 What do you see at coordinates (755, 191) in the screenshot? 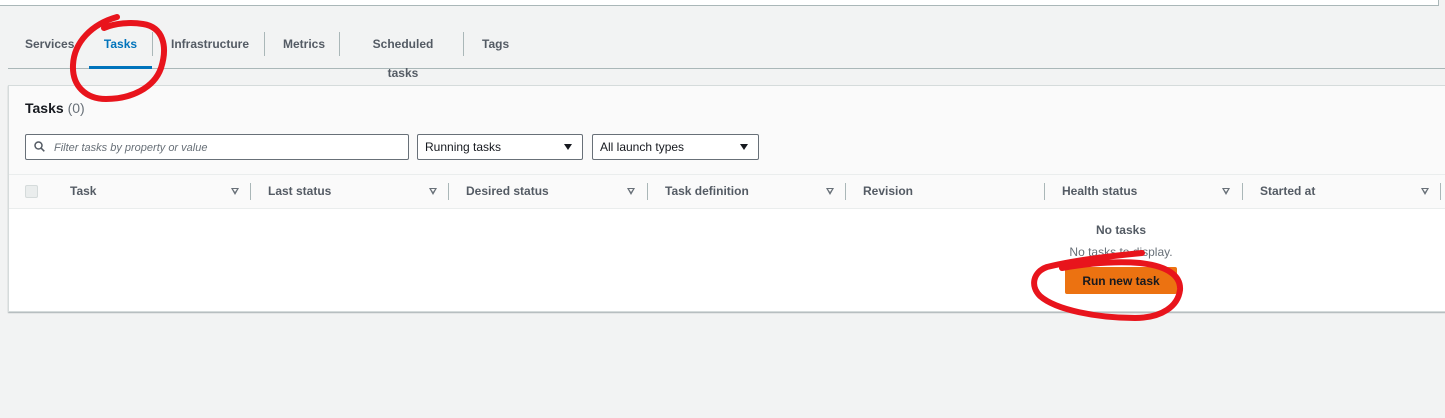
I see `column-header-task-definition: Task definition` at bounding box center [755, 191].